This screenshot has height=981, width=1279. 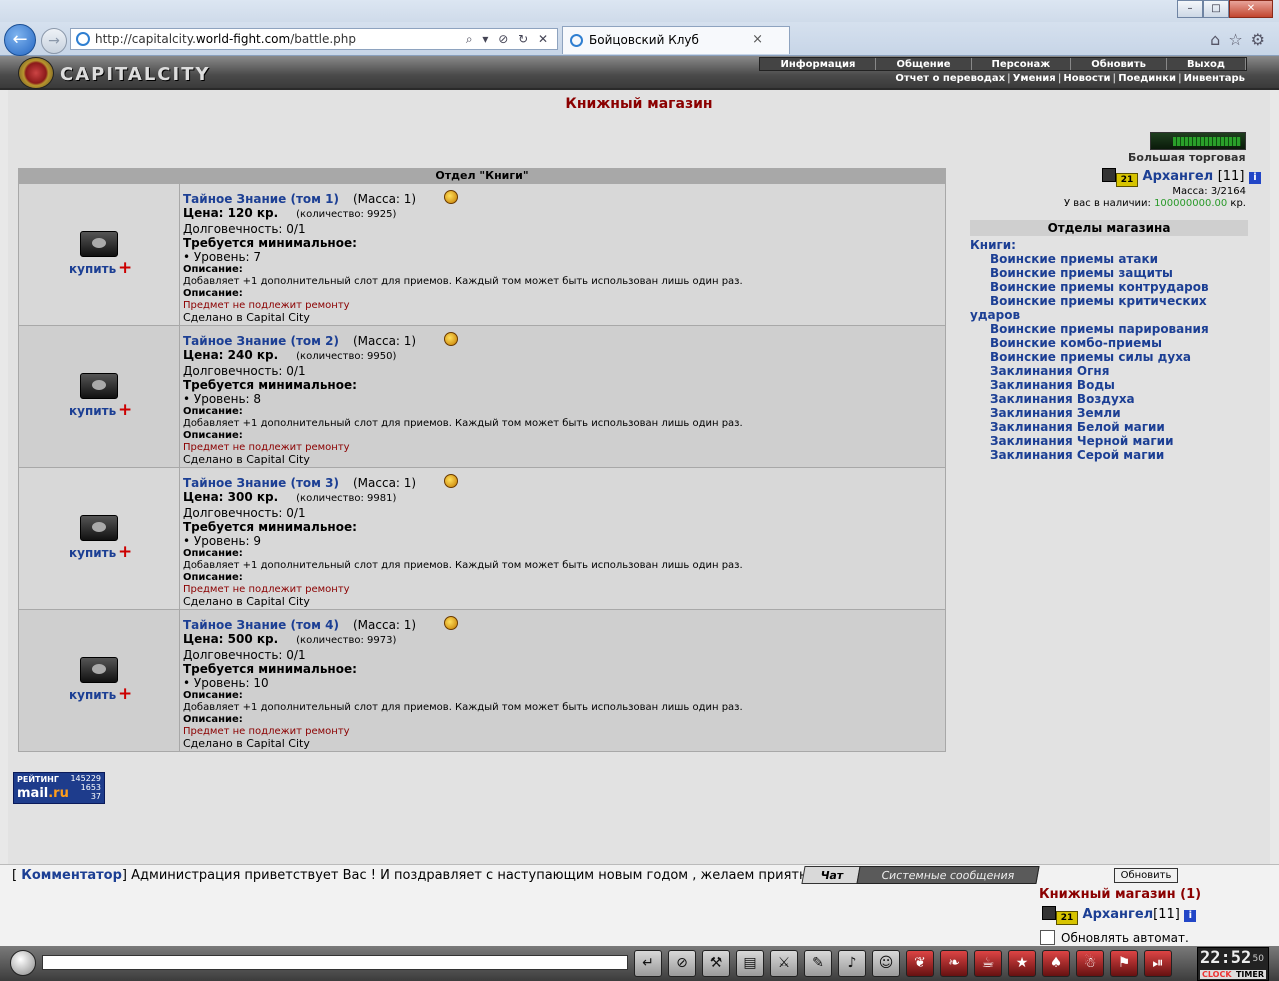 What do you see at coordinates (1109, 371) in the screenshot?
I see `dept-fire: Заклинания Огня` at bounding box center [1109, 371].